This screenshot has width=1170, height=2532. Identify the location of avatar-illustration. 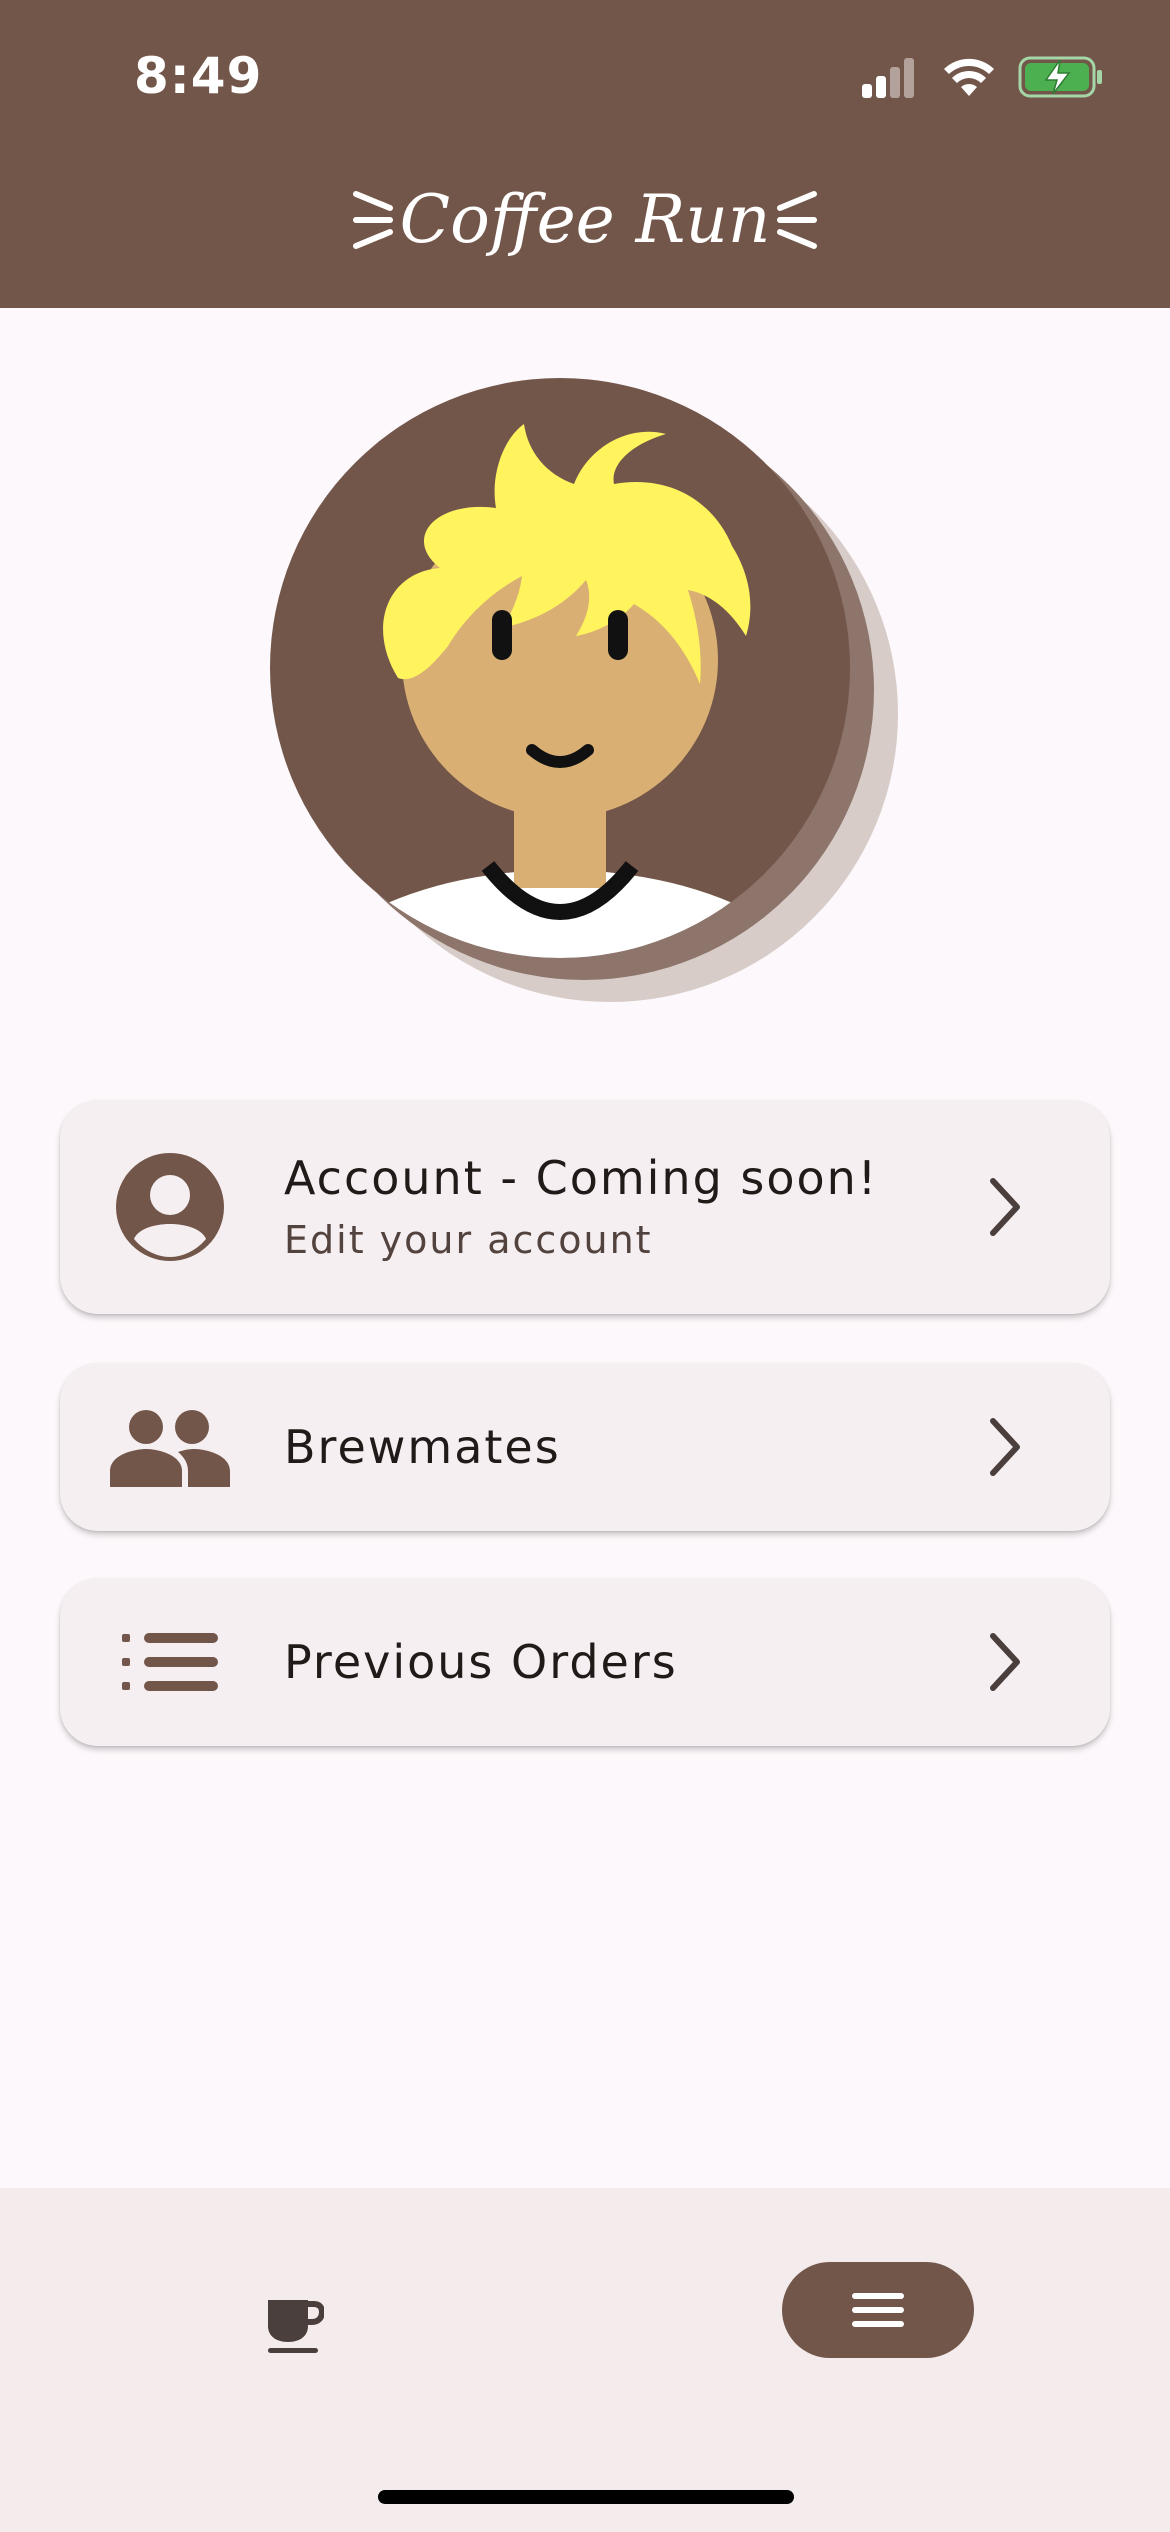
(584, 690).